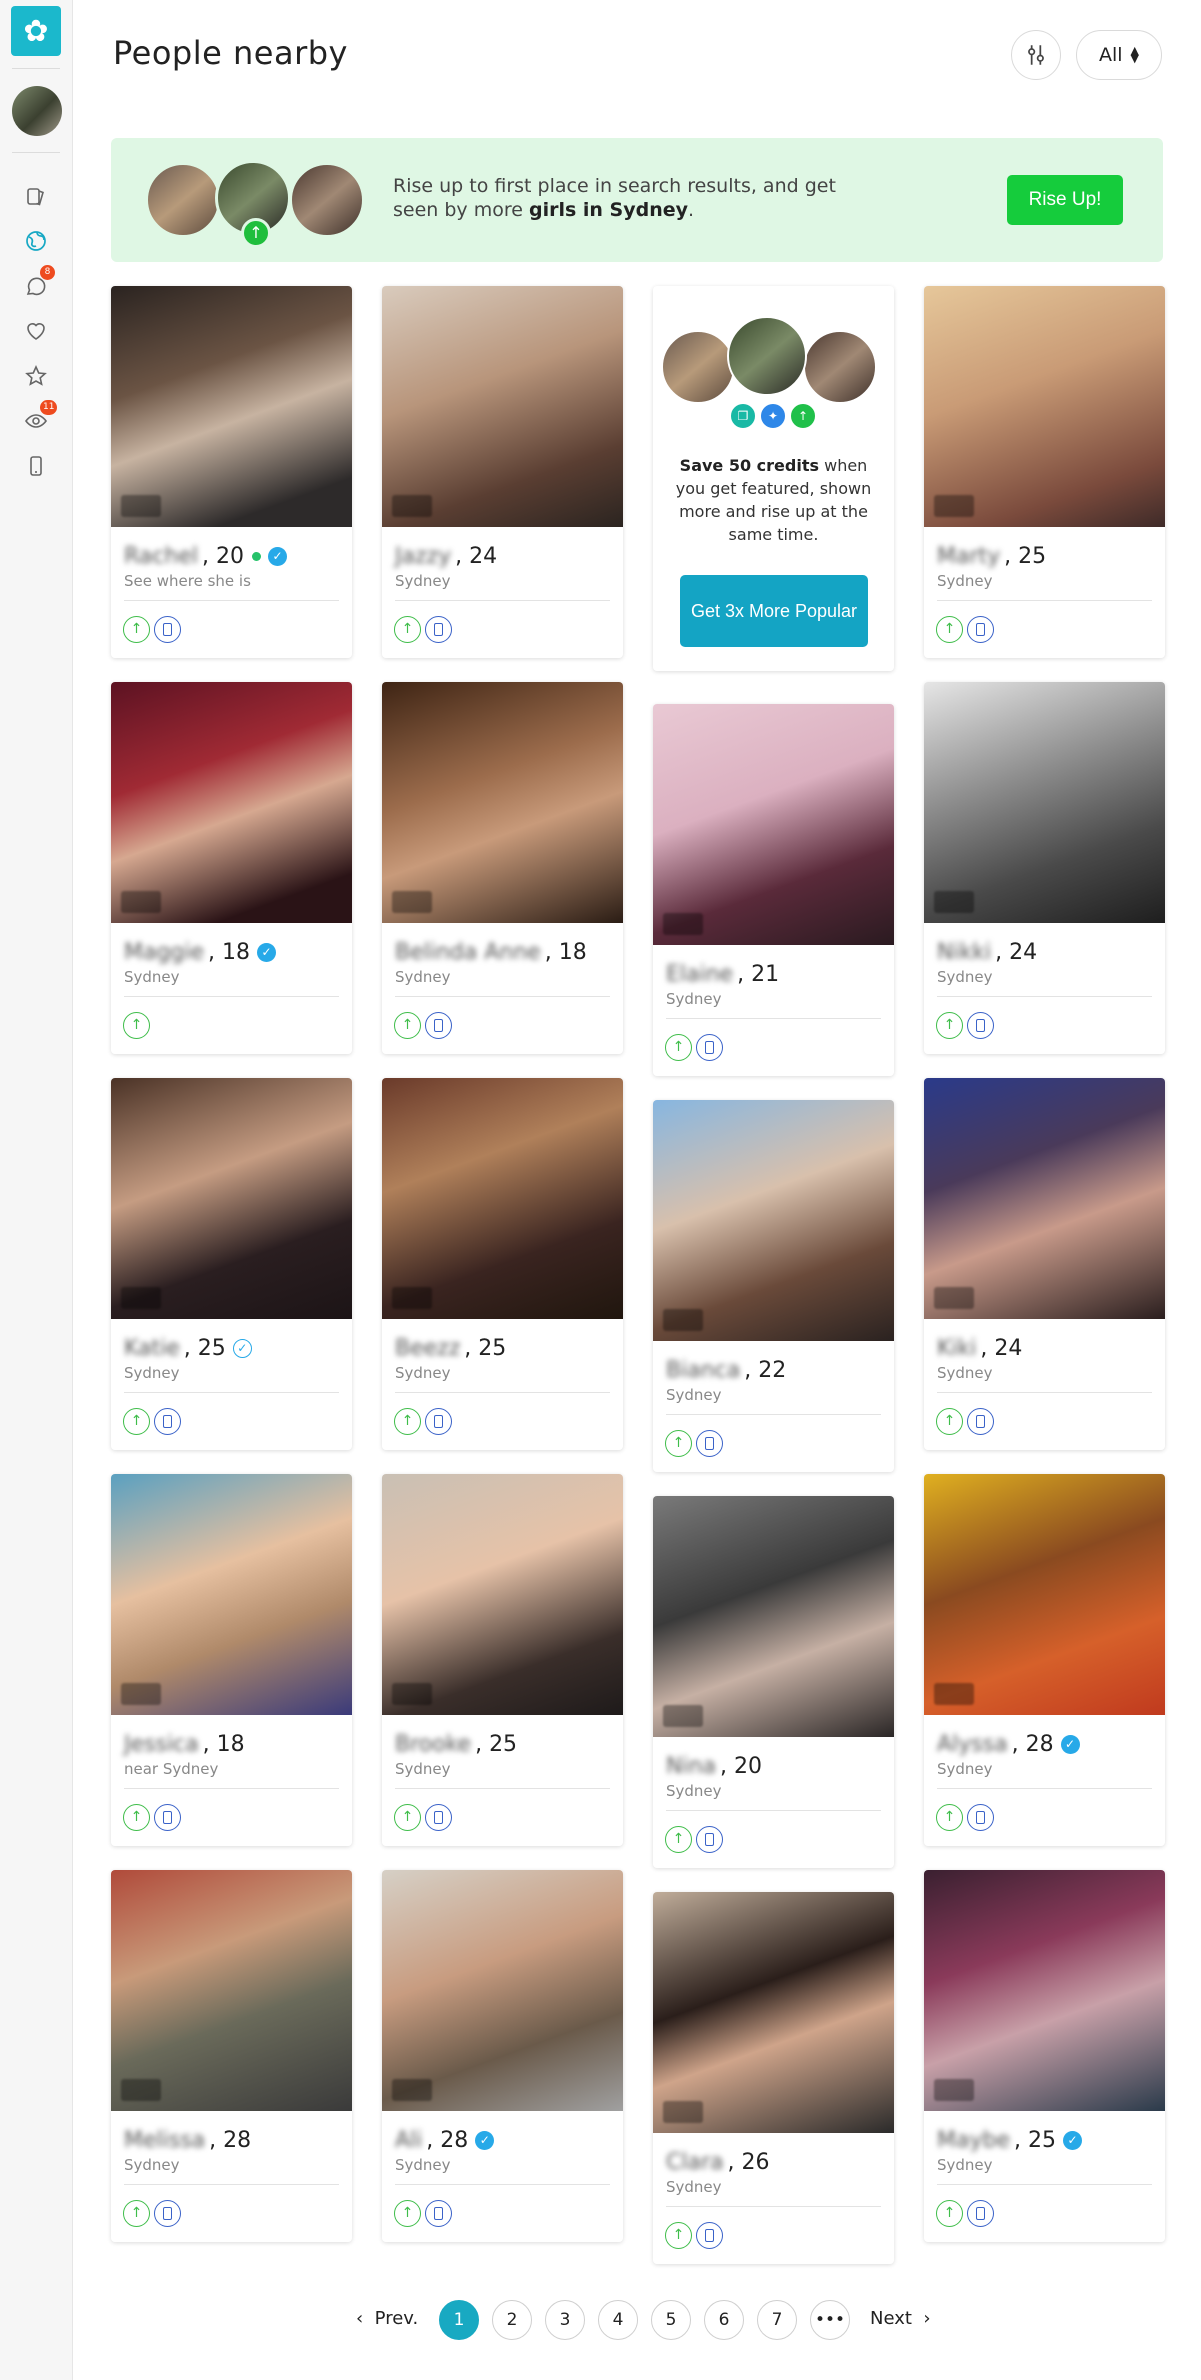 The height and width of the screenshot is (2380, 1201). I want to click on profile-card: Brooke, 25 Sydney ↑, so click(502, 1660).